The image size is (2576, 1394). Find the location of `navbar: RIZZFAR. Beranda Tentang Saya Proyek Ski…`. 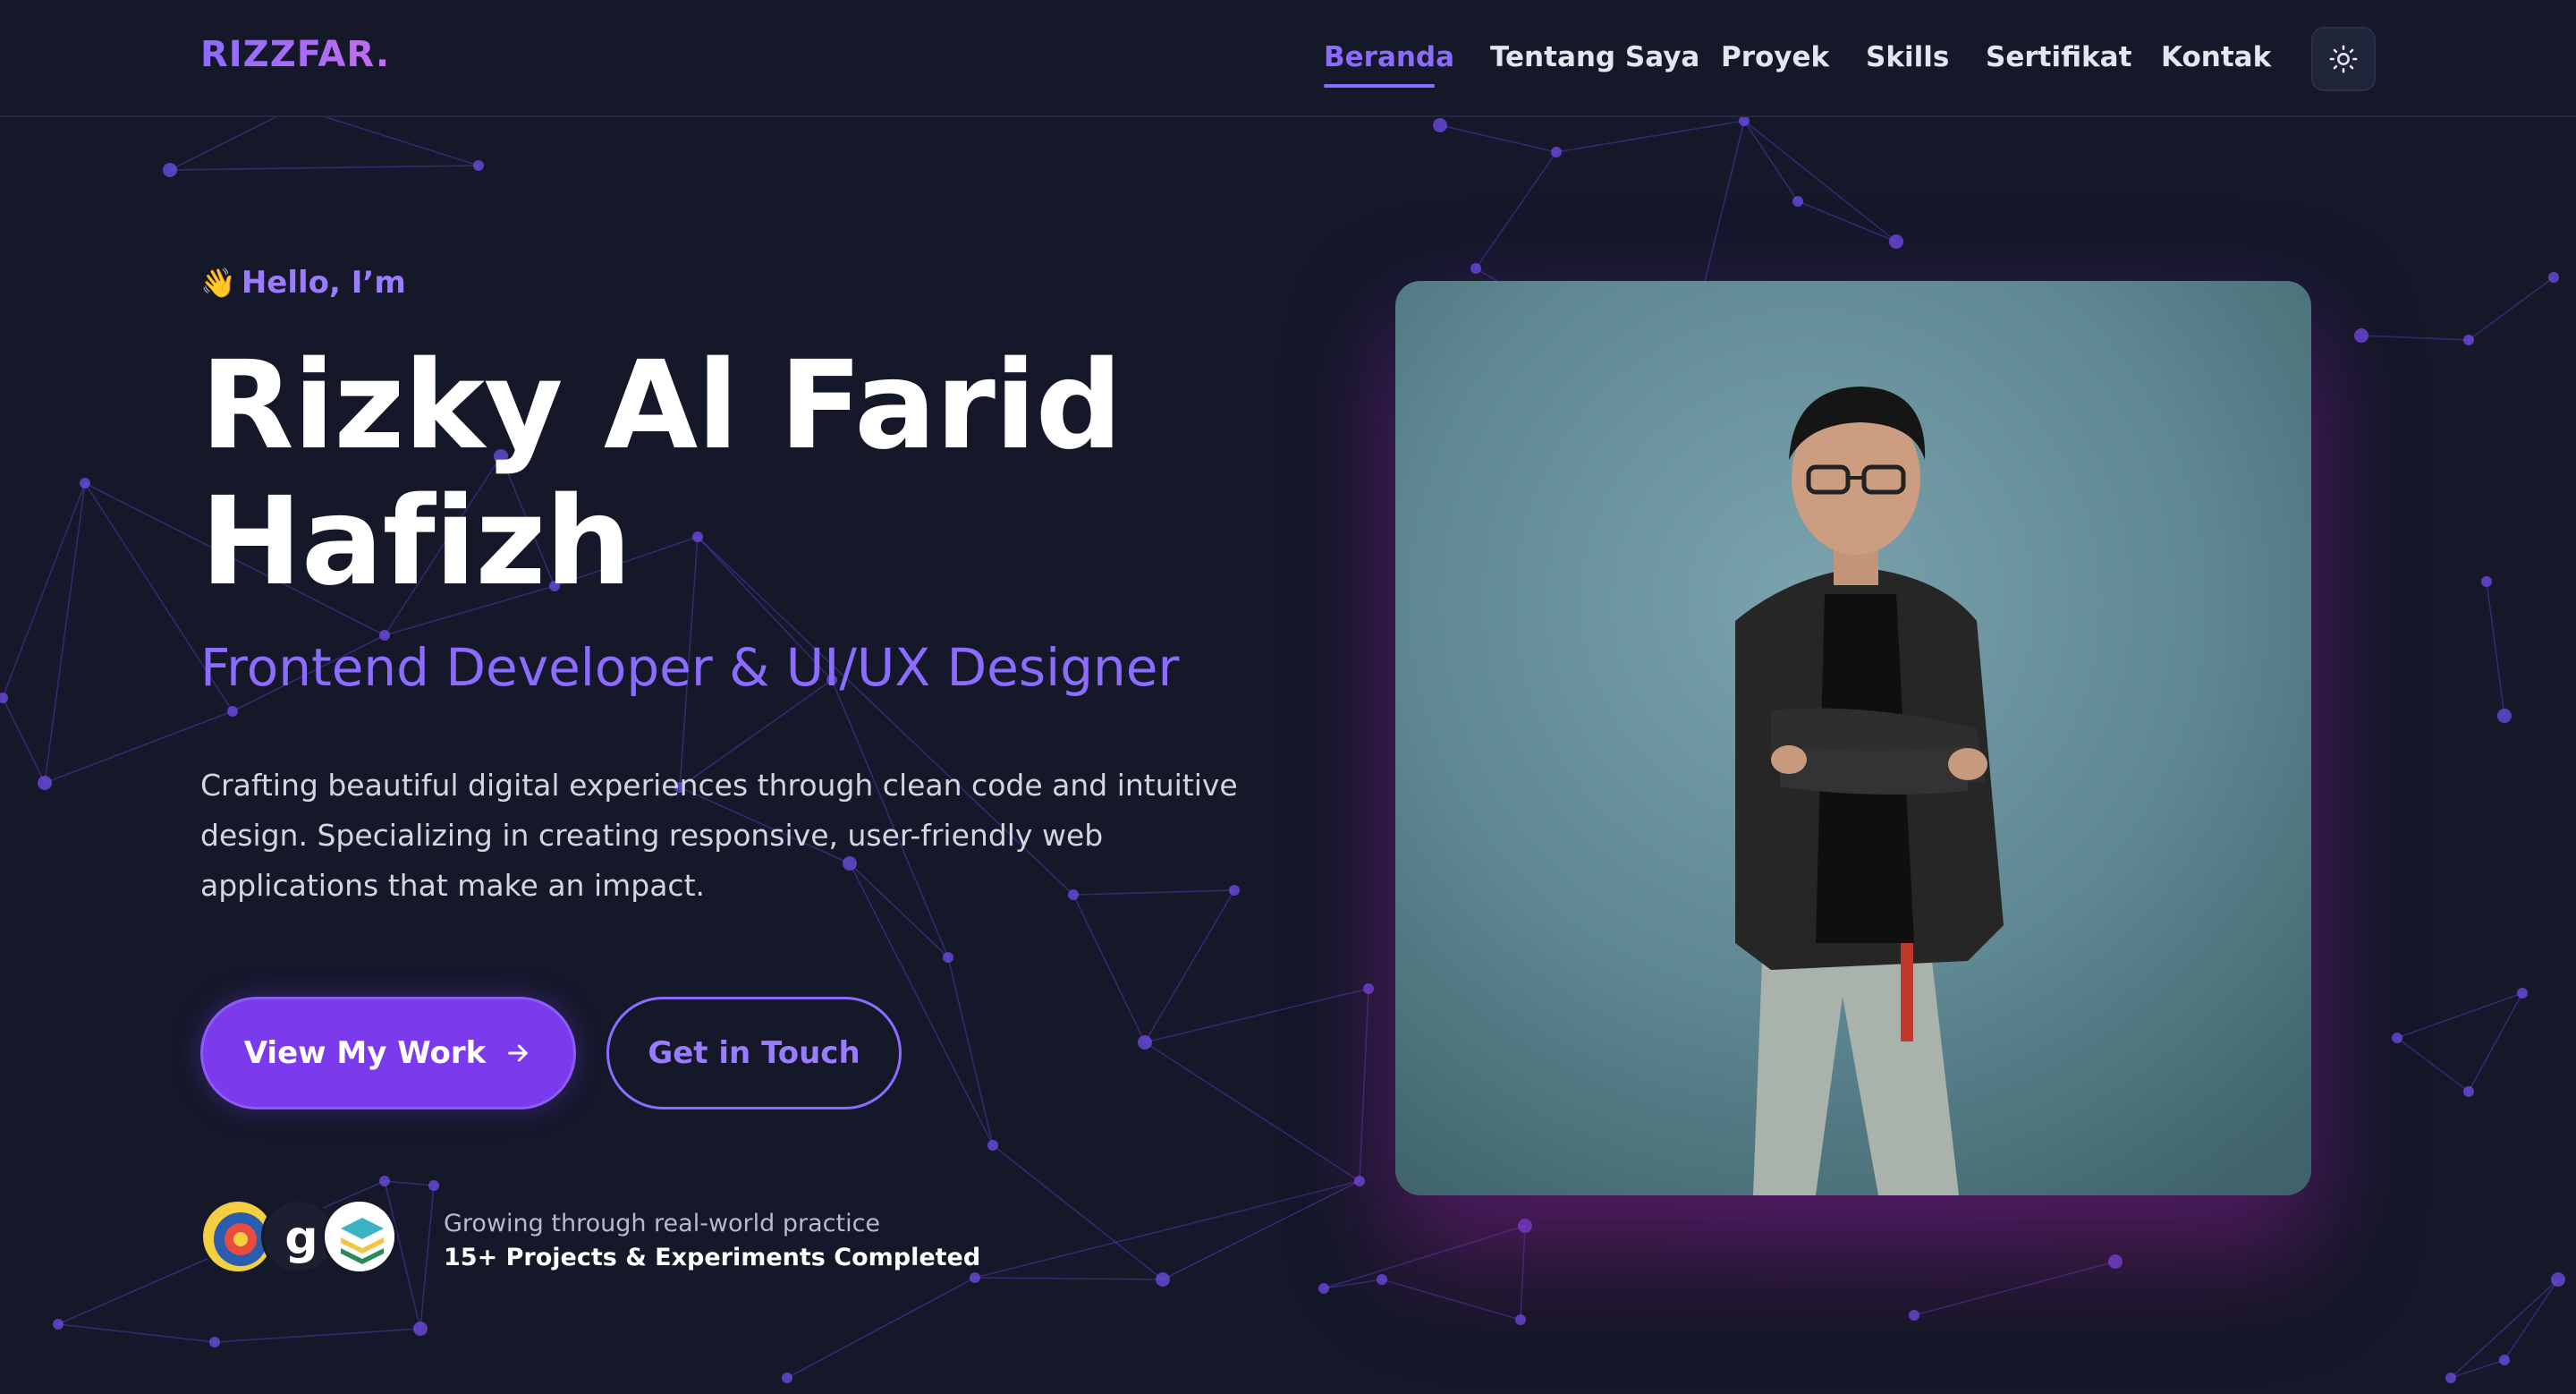

navbar: RIZZFAR. Beranda Tentang Saya Proyek Ski… is located at coordinates (1288, 59).